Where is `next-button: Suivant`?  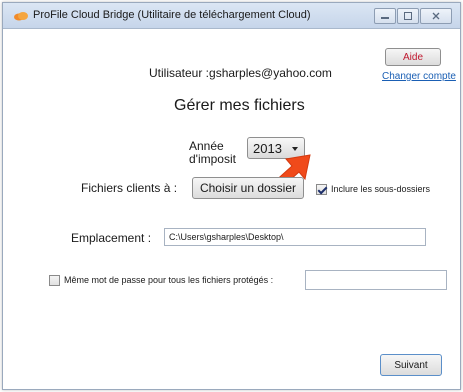
next-button: Suivant is located at coordinates (411, 365).